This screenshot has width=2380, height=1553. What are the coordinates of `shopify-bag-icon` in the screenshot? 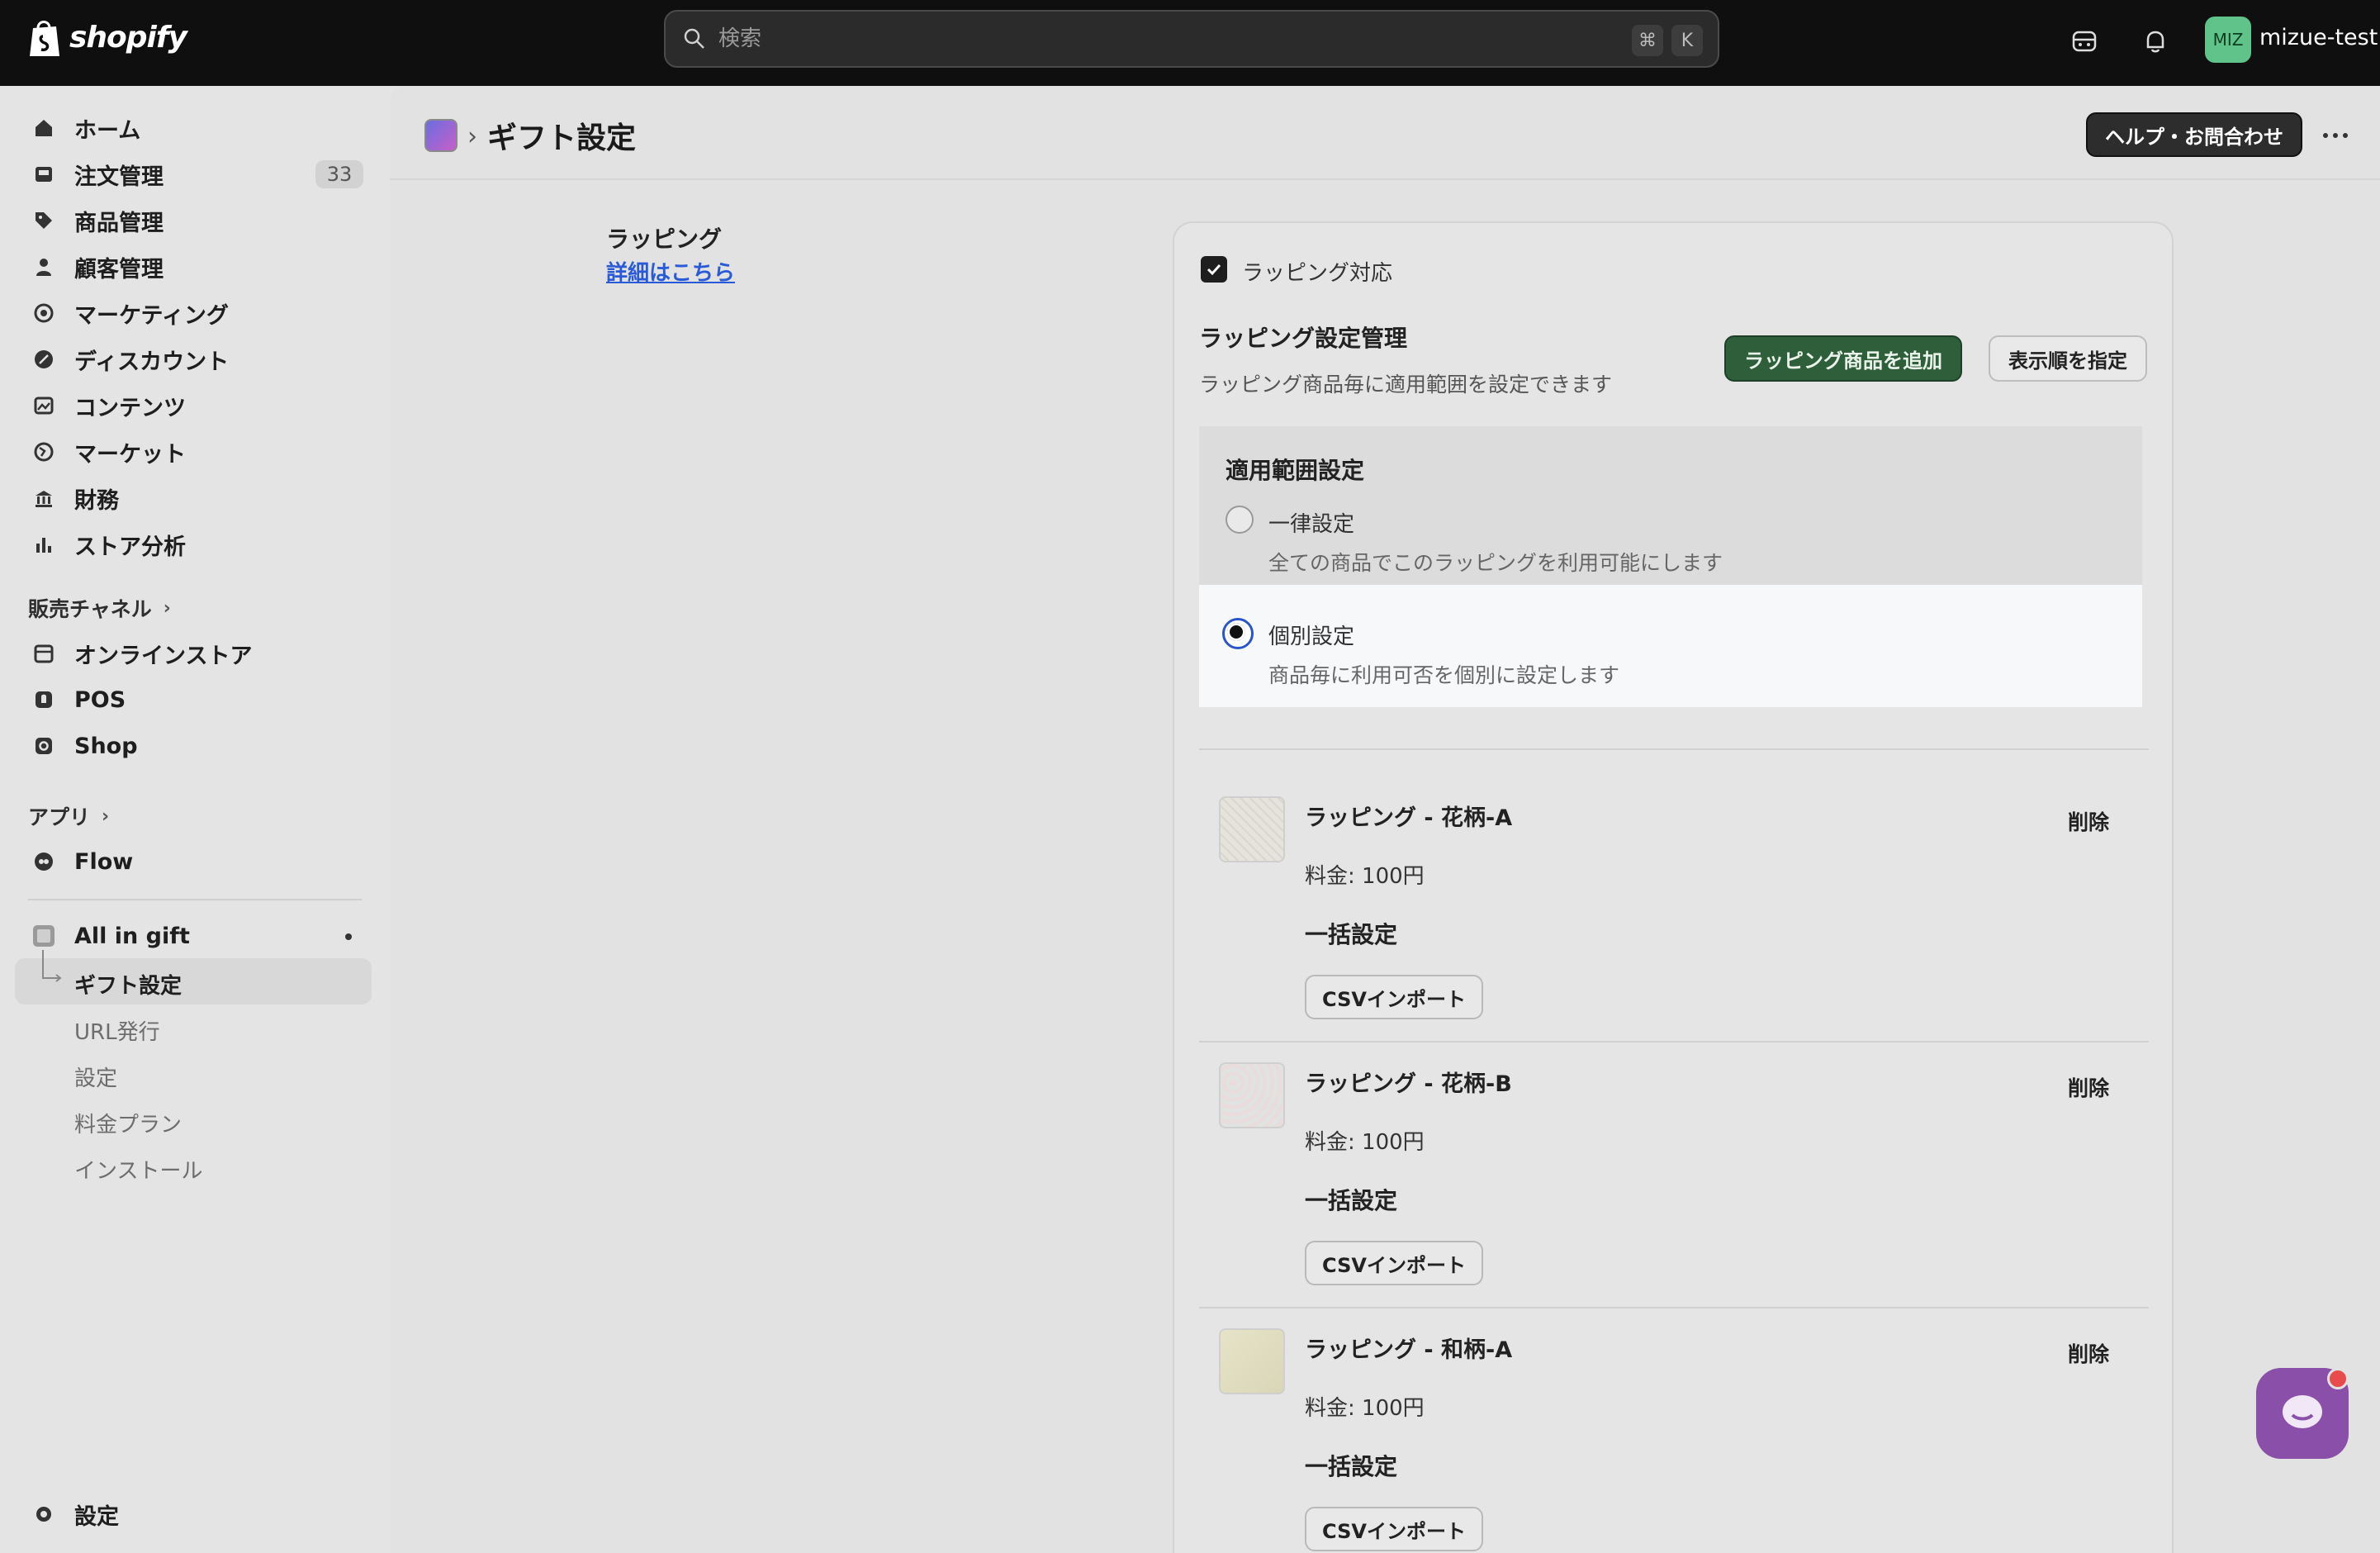 It's located at (44, 38).